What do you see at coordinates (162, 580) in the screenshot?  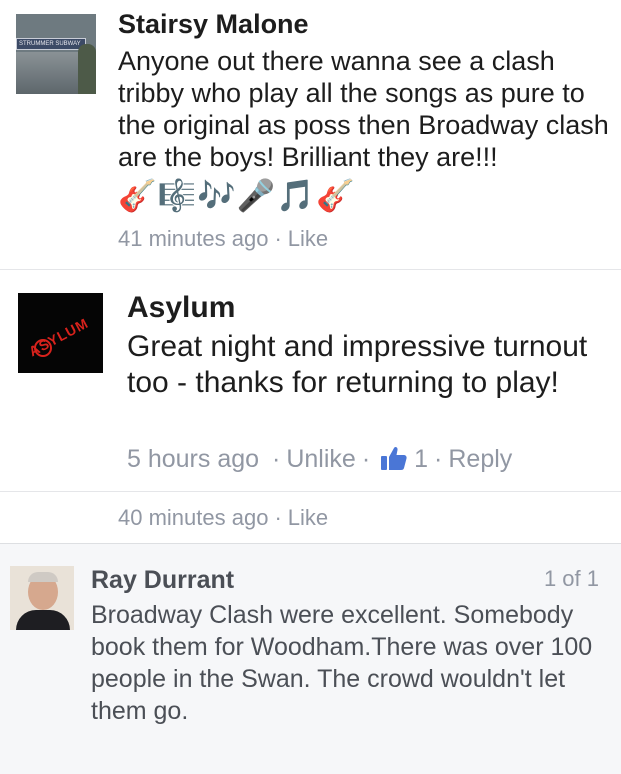 I see `comment-author-name: Ray Durrant` at bounding box center [162, 580].